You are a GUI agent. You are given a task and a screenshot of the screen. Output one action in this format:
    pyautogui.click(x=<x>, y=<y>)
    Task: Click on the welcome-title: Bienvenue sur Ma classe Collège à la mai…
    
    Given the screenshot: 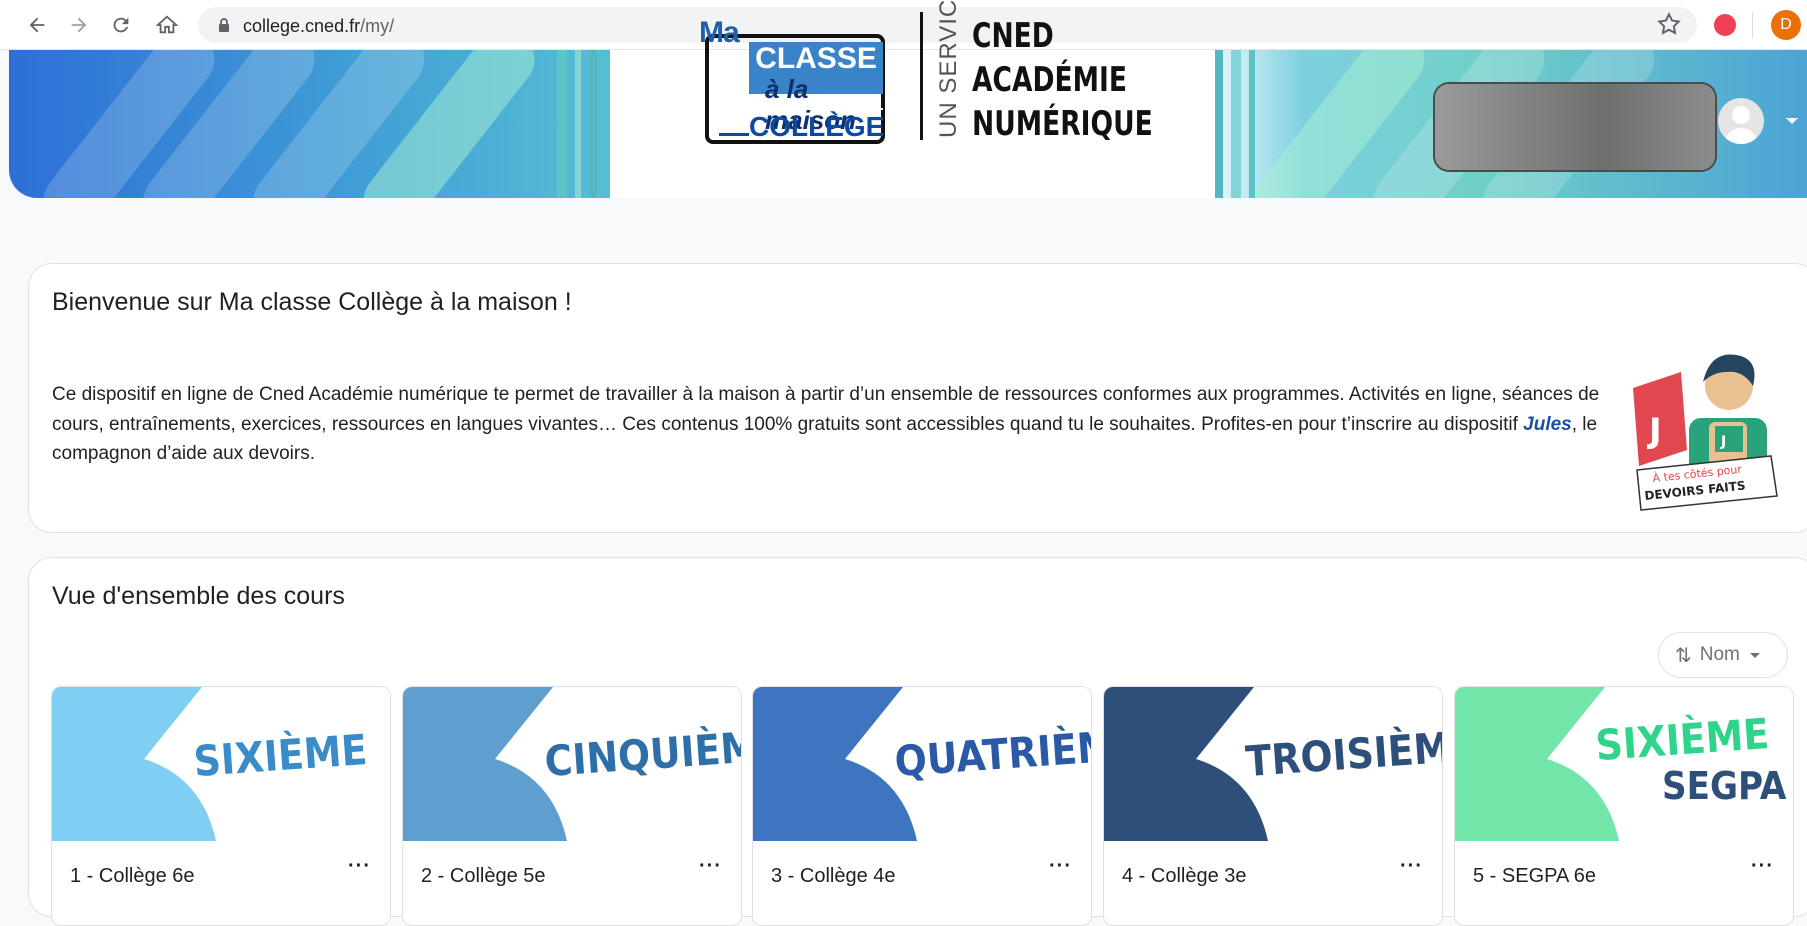 What is the action you would take?
    pyautogui.click(x=312, y=302)
    